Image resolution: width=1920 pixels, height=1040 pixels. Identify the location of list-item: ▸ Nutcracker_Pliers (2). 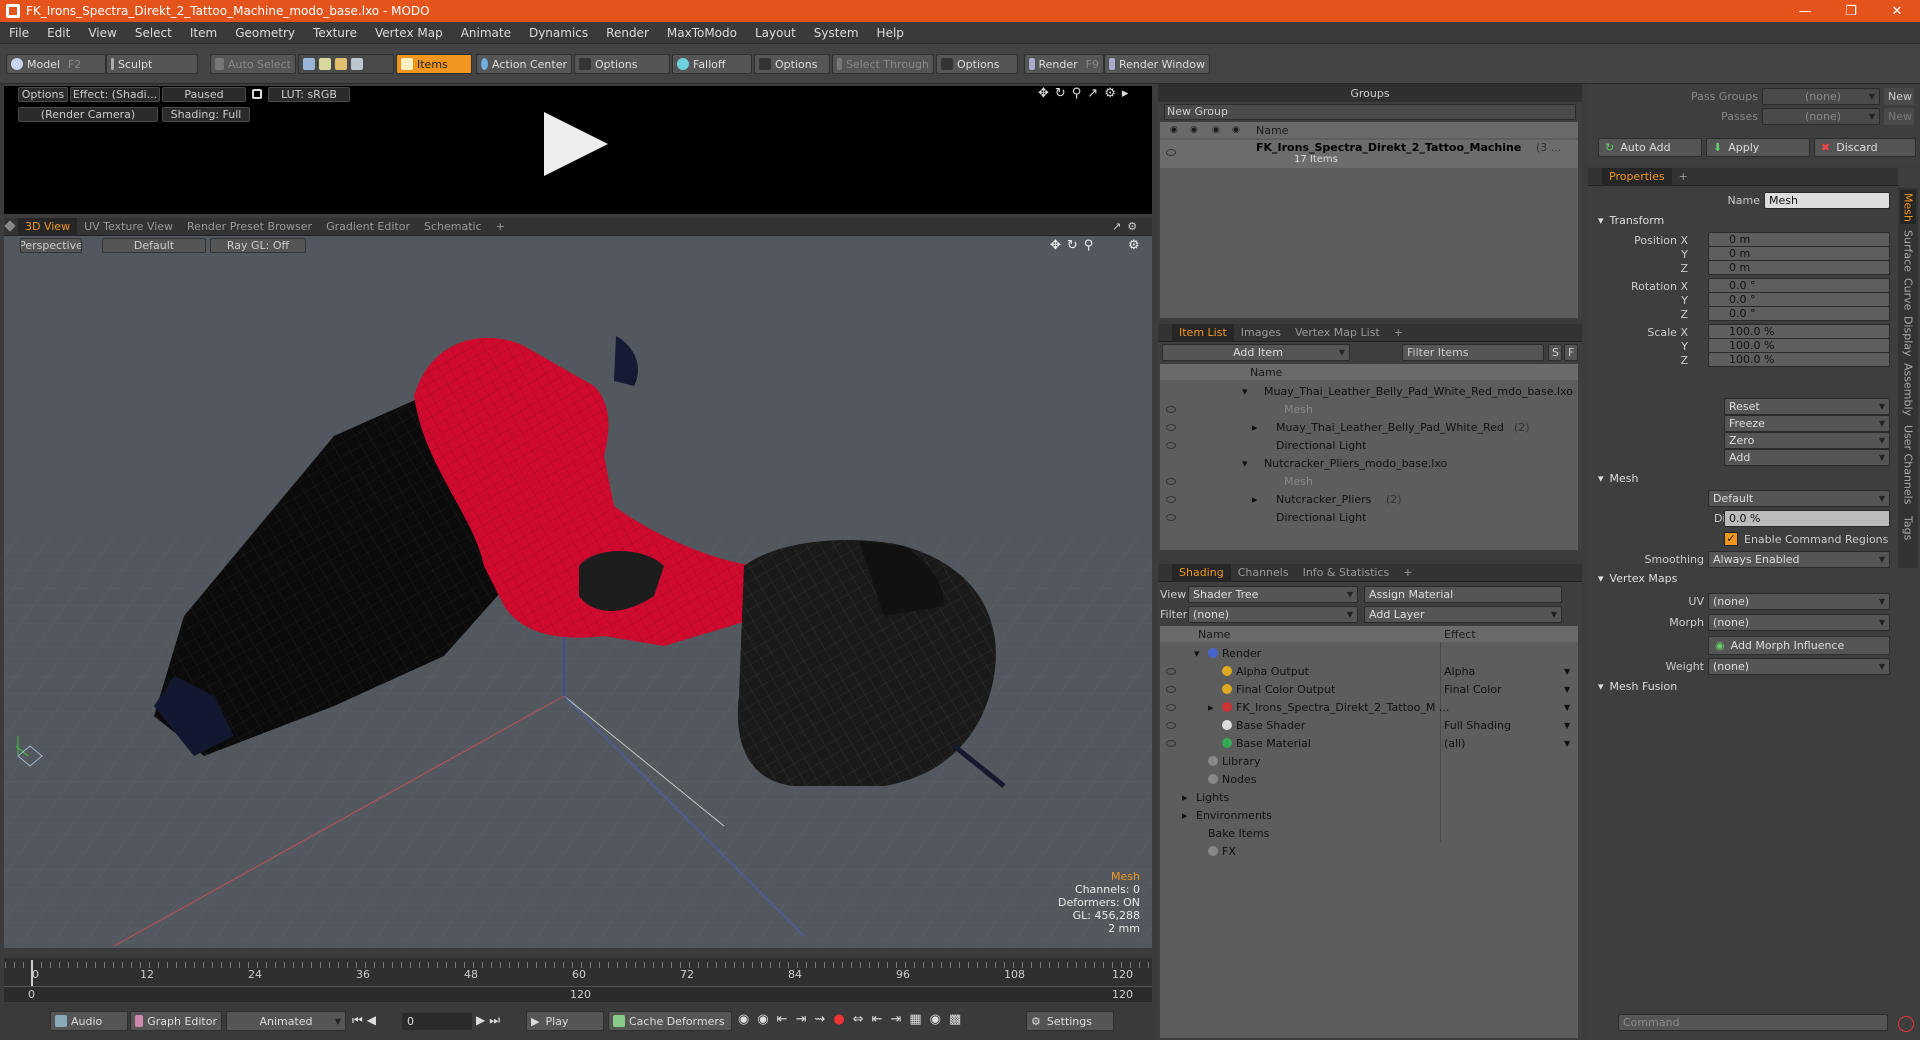
(1369, 499).